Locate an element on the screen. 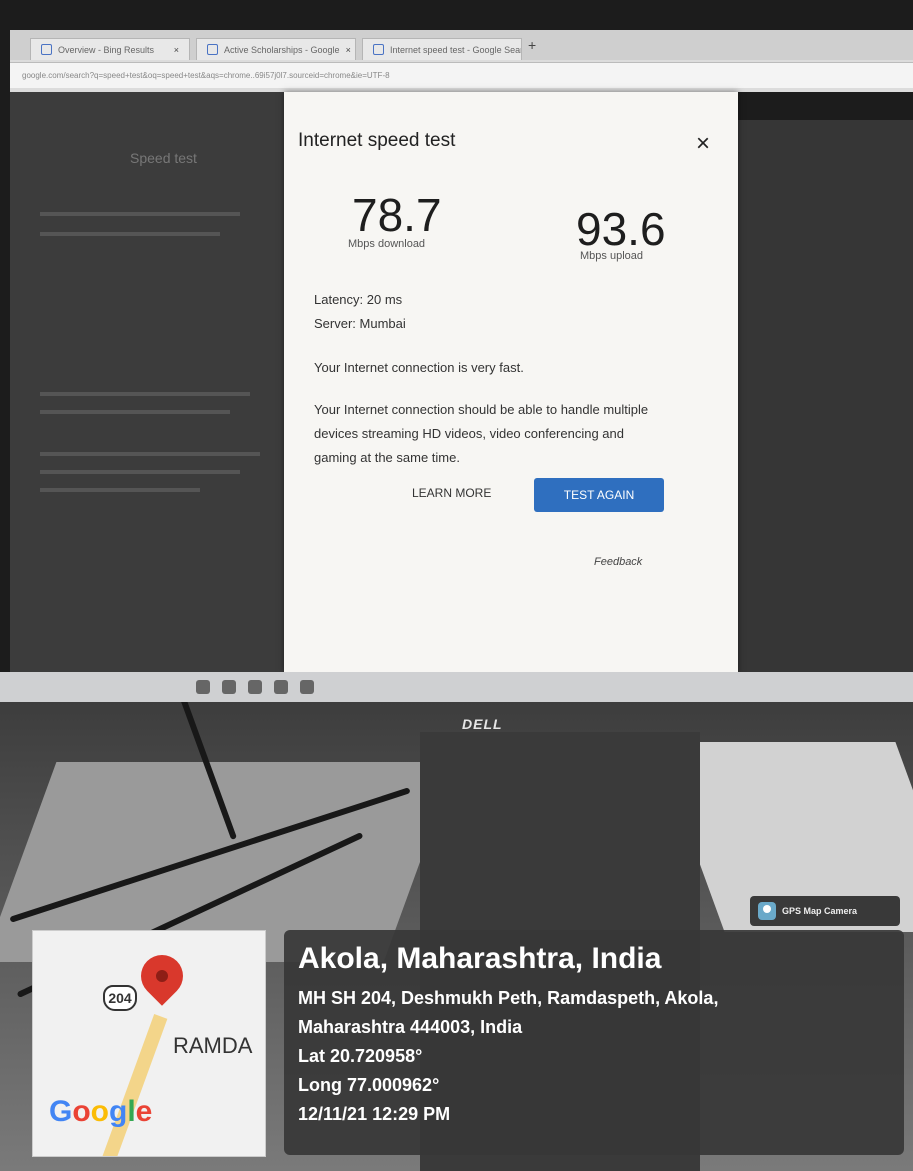 The image size is (913, 1171). map-thumbnail: 204 RAMDA Google is located at coordinates (149, 1043).